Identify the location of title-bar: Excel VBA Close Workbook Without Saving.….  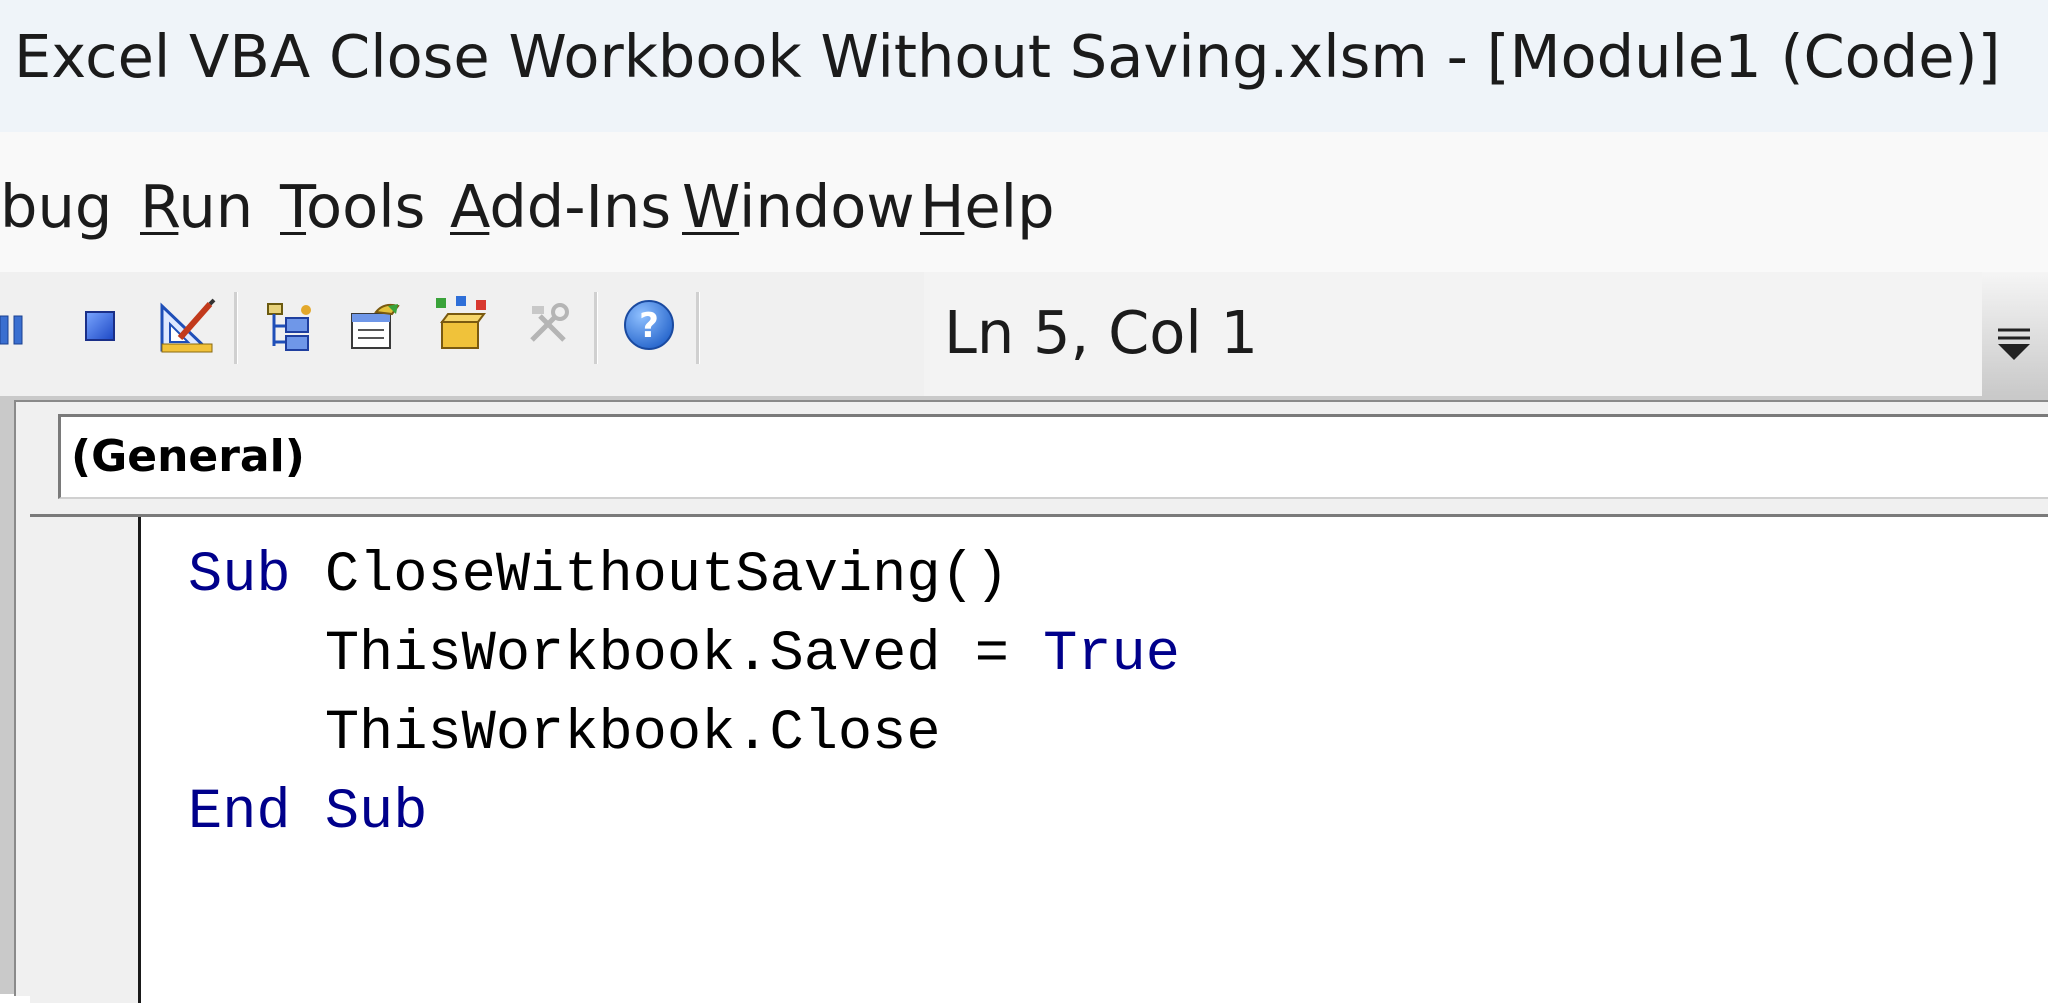
(1024, 66).